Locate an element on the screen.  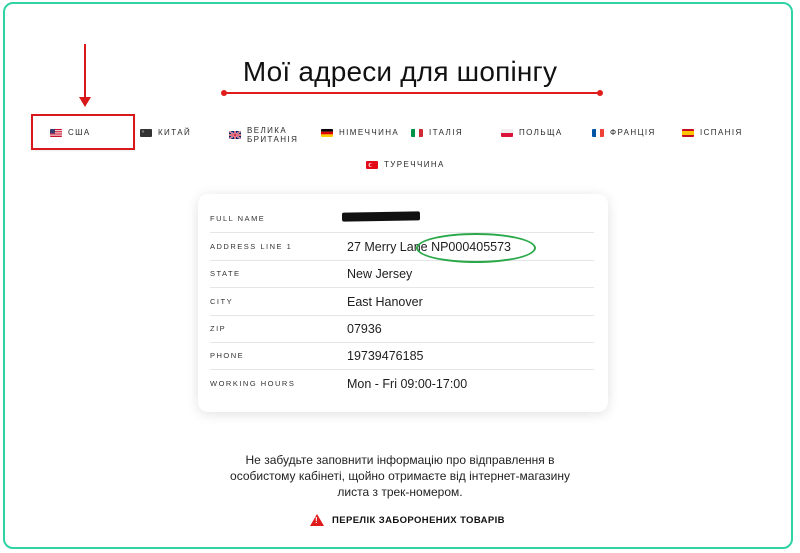
uk-flag-icon is located at coordinates (235, 135).